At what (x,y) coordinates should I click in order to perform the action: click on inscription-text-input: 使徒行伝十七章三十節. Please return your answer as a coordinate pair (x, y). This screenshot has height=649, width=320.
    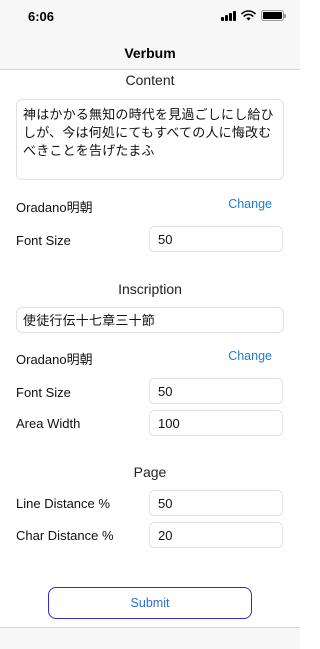
    Looking at the image, I should click on (150, 320).